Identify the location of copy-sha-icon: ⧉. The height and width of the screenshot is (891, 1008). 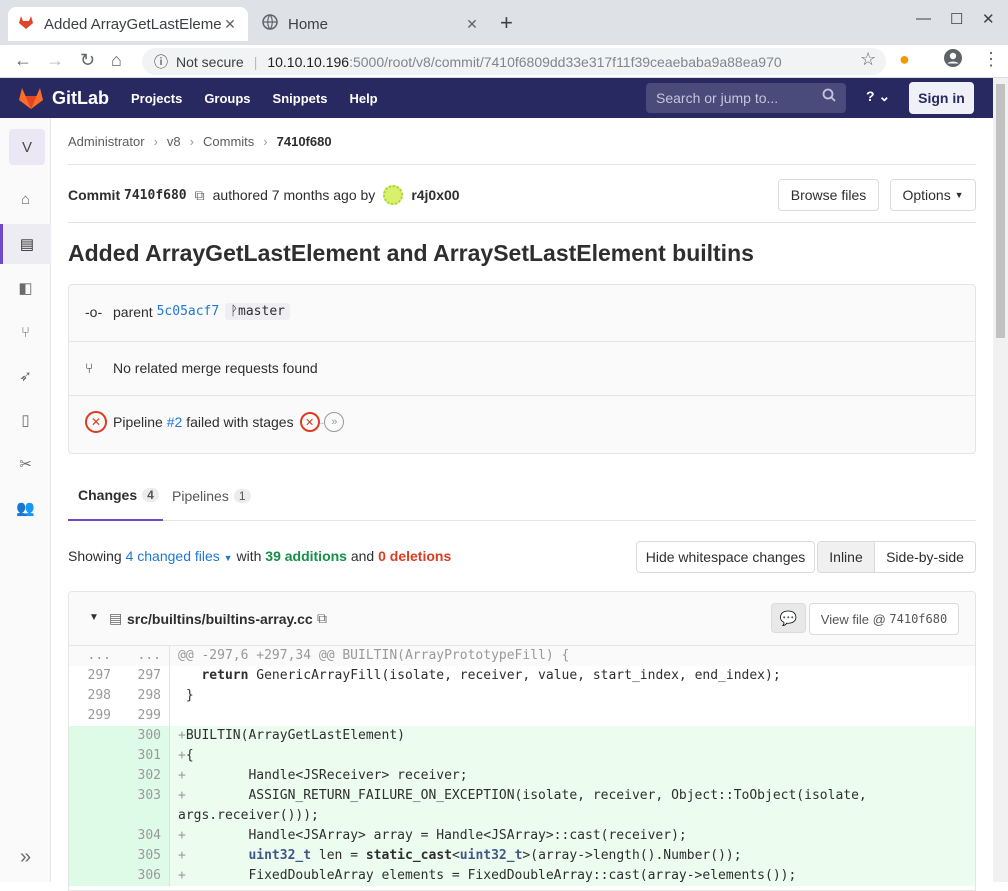
(200, 195).